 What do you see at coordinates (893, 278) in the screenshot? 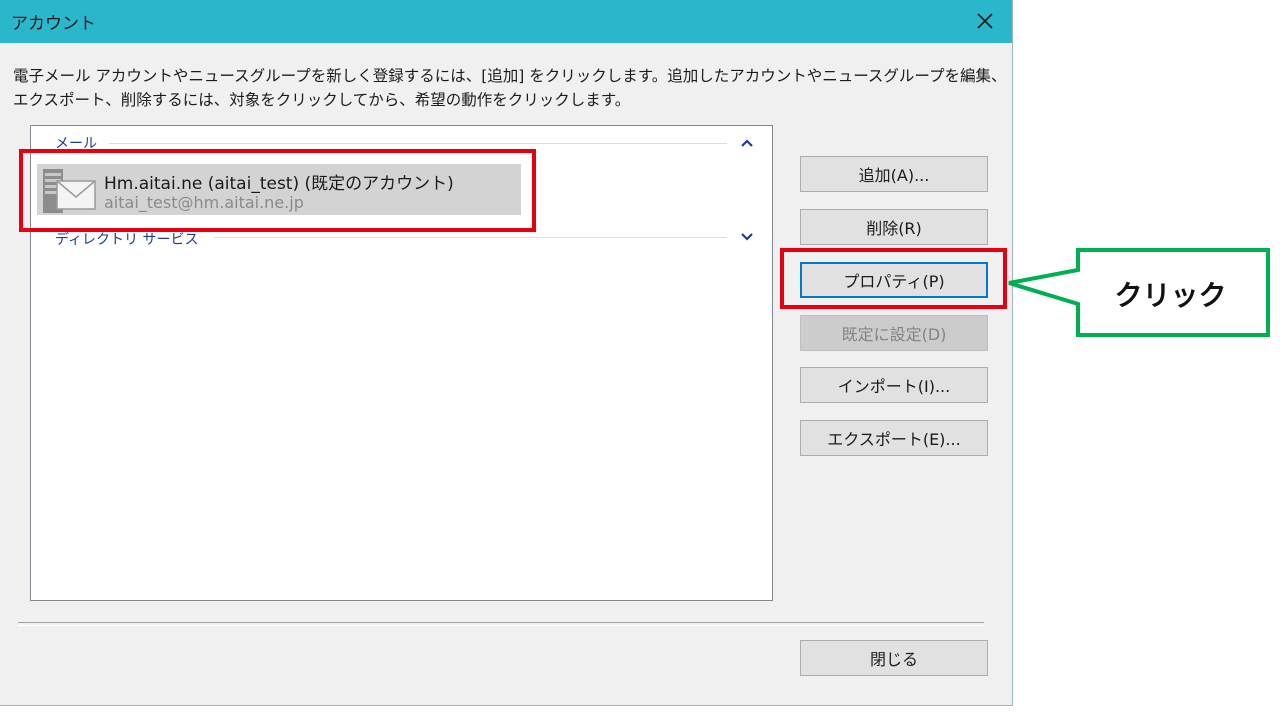
I see `properties-highlight-box` at bounding box center [893, 278].